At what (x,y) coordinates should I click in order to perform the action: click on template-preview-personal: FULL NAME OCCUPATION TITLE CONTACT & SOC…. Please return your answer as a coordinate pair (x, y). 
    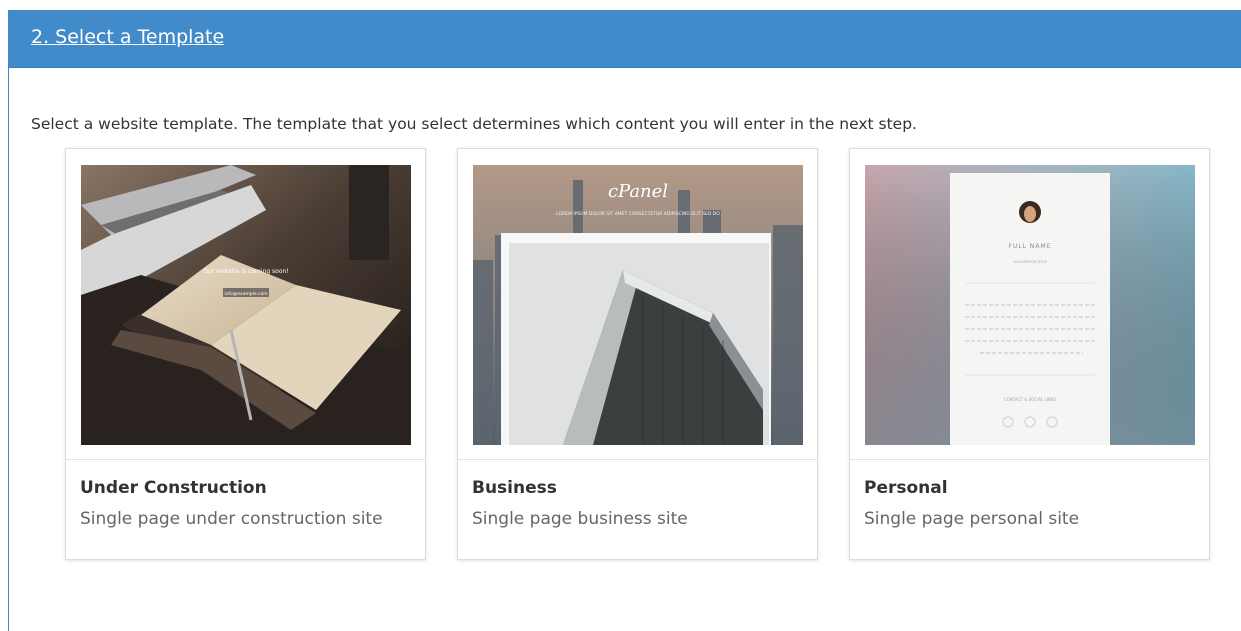
    Looking at the image, I should click on (1030, 305).